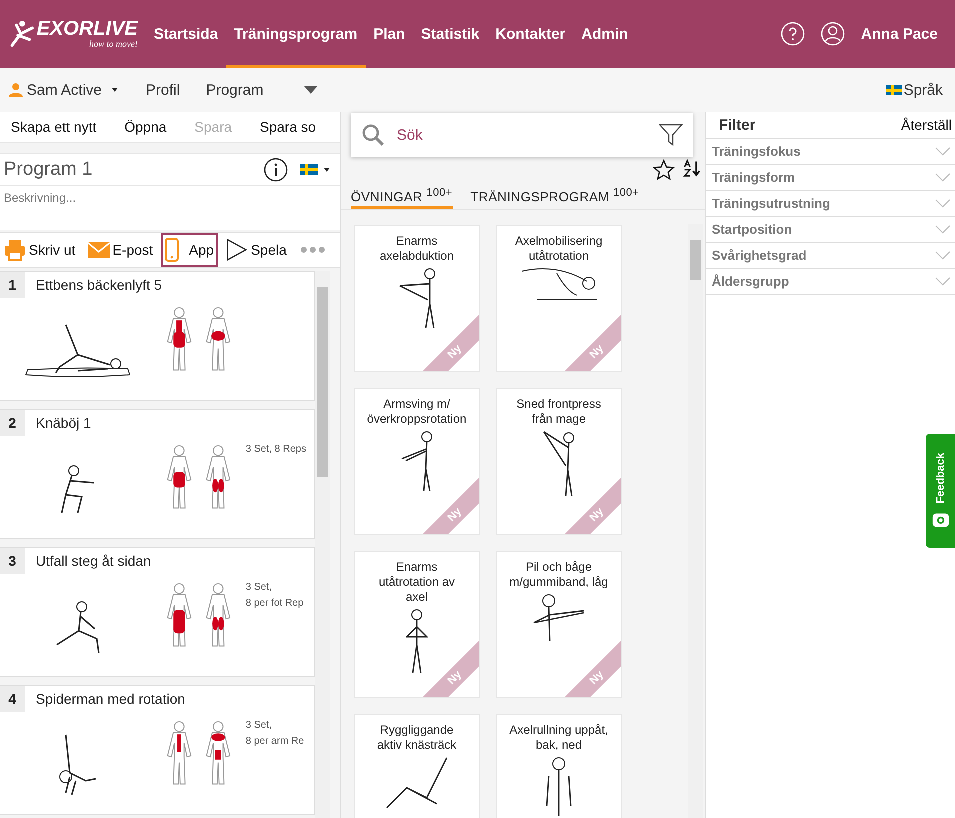 The image size is (955, 818). Describe the element at coordinates (830, 177) in the screenshot. I see `filter-group: Träningsform` at that location.